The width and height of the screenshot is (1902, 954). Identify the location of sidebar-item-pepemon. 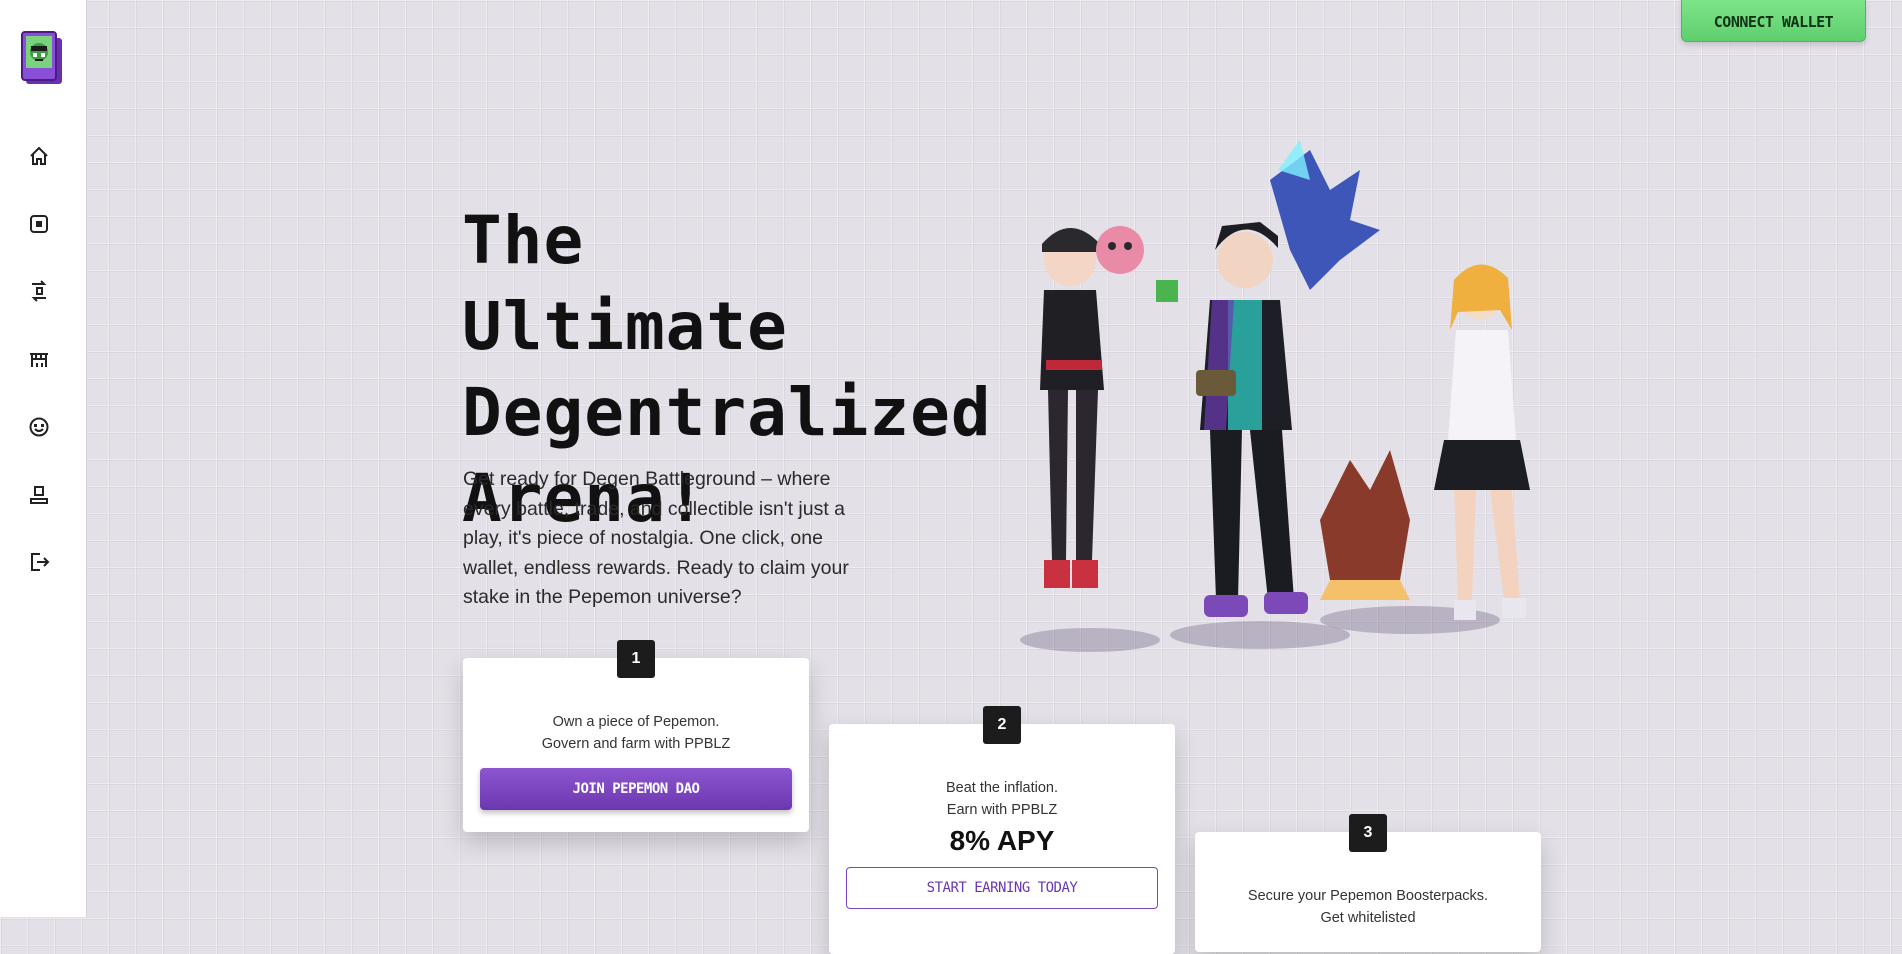
(39, 427).